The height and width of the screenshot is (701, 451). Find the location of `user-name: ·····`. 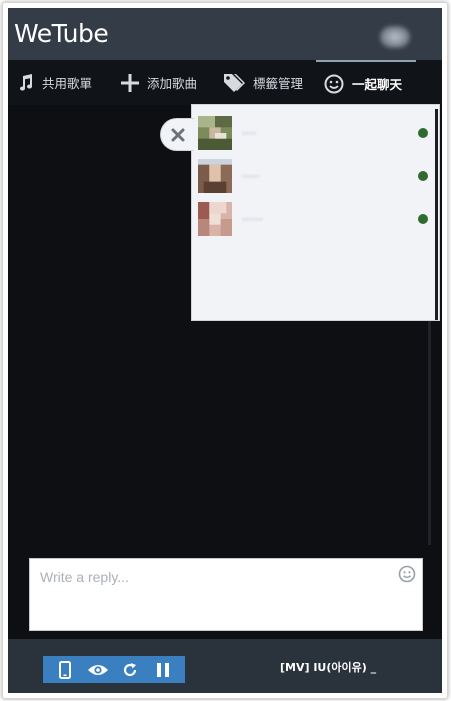

user-name: ····· is located at coordinates (251, 176).